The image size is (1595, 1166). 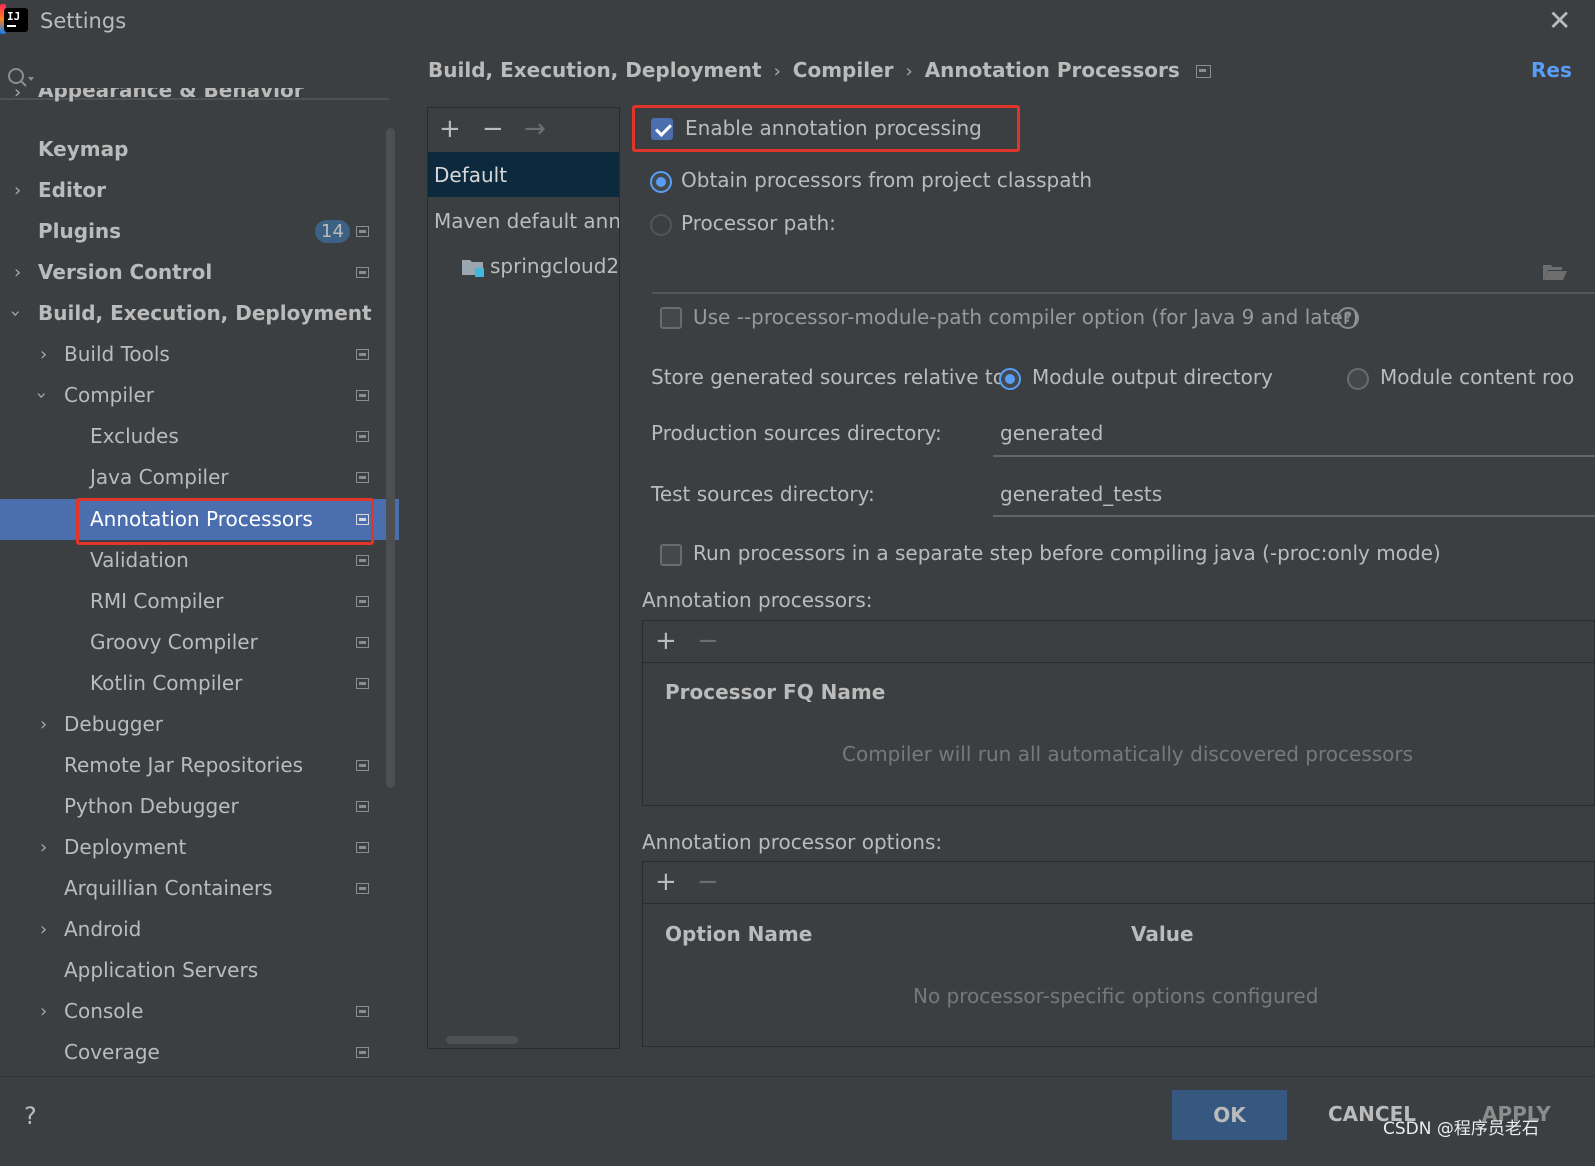 What do you see at coordinates (1010, 379) in the screenshot?
I see `module-output-directory-radio` at bounding box center [1010, 379].